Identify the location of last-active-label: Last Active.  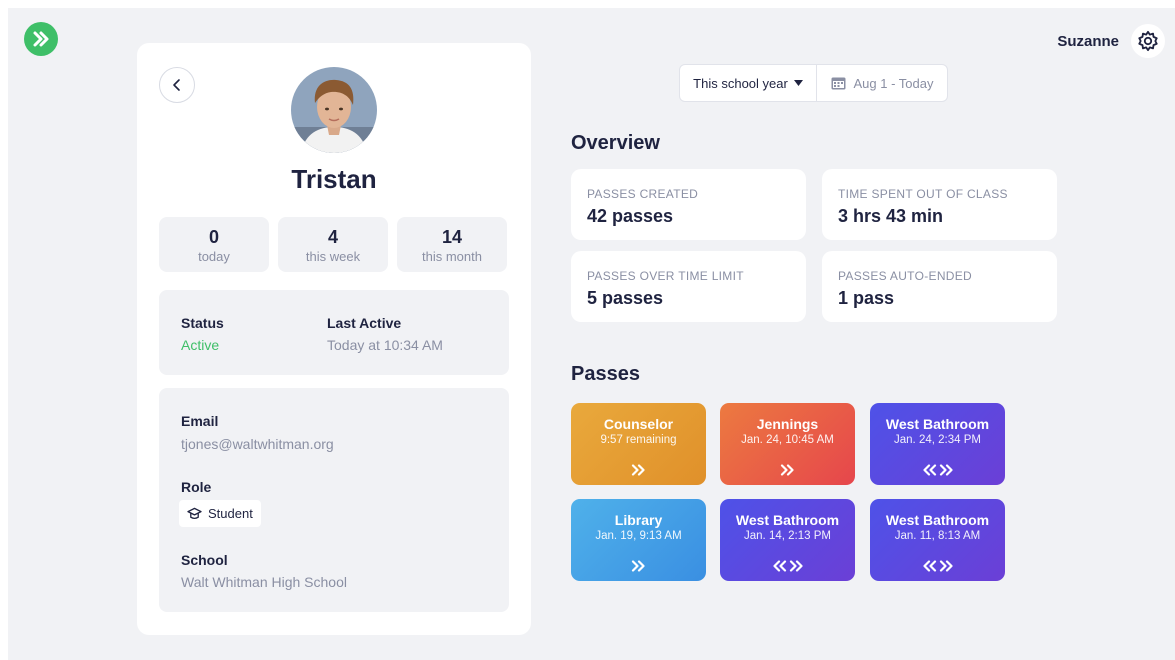
(364, 323).